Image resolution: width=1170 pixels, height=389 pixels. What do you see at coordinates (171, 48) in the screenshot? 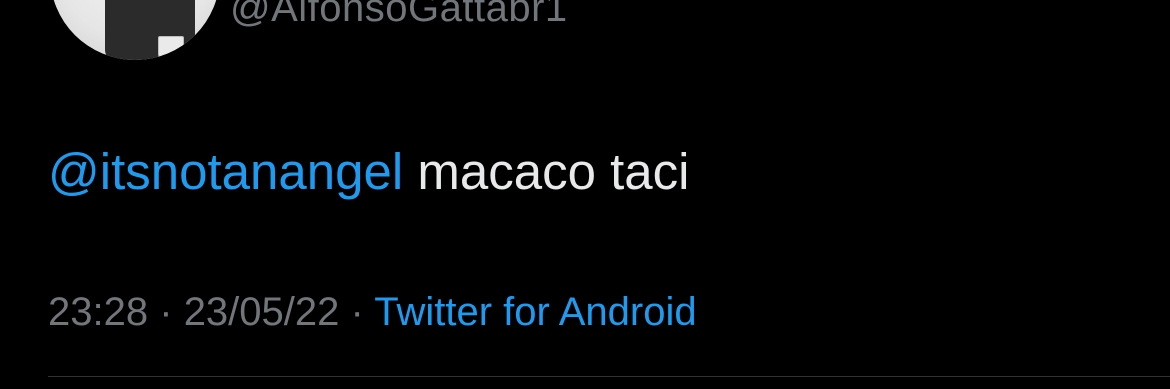
I see `avatar-cup-shape` at bounding box center [171, 48].